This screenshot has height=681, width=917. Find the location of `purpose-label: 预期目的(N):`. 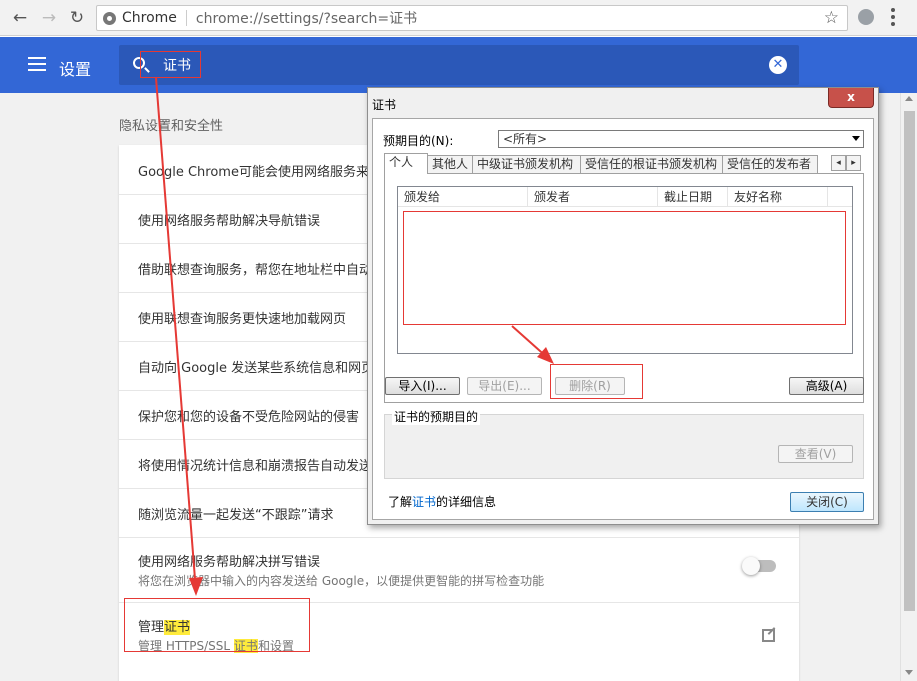

purpose-label: 预期目的(N): is located at coordinates (418, 141).